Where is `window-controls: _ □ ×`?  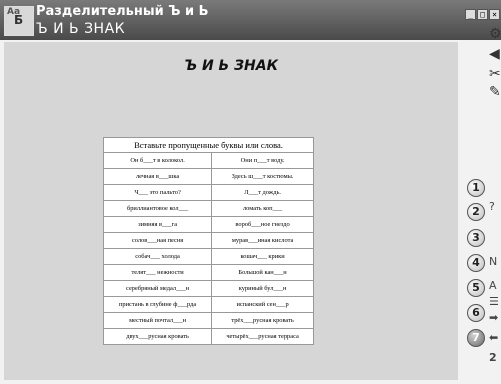
window-controls: _ □ × is located at coordinates (482, 14).